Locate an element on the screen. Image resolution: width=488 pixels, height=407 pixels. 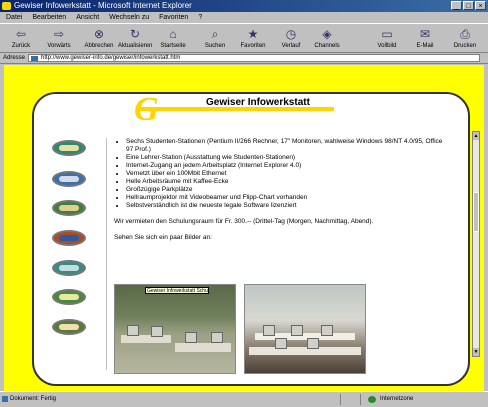
window-controls: _ □ × is located at coordinates (468, 5).